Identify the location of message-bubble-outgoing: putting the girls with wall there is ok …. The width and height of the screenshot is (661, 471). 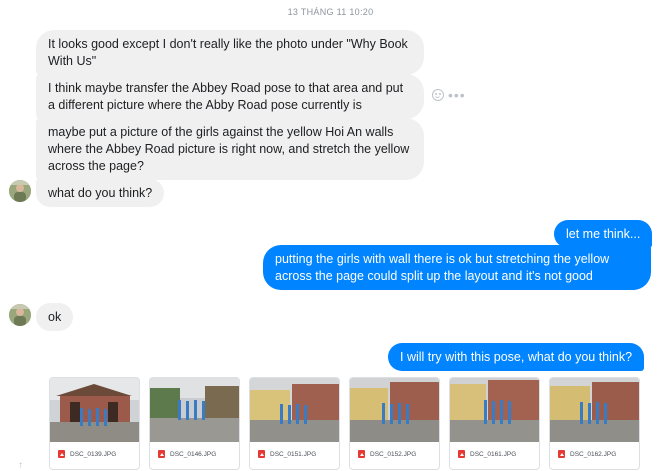
(457, 267).